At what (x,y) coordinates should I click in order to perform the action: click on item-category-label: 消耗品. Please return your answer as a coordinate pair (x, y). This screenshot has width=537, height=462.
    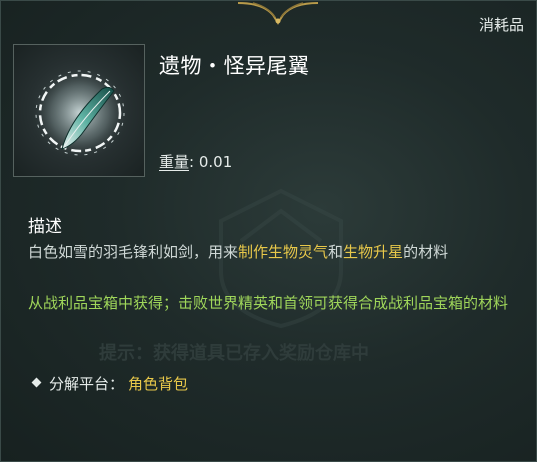
    Looking at the image, I should click on (501, 25).